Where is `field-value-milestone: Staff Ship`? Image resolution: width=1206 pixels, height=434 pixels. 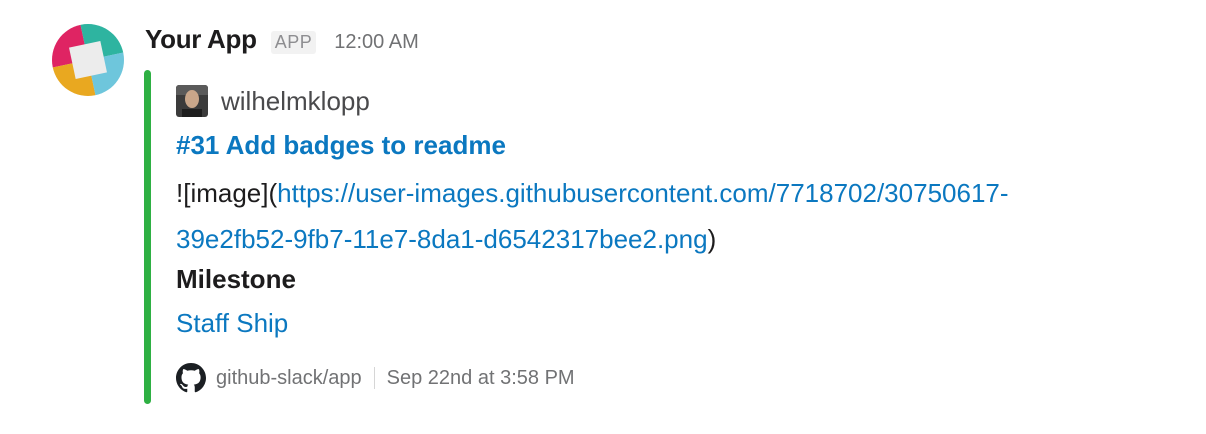 field-value-milestone: Staff Ship is located at coordinates (232, 323).